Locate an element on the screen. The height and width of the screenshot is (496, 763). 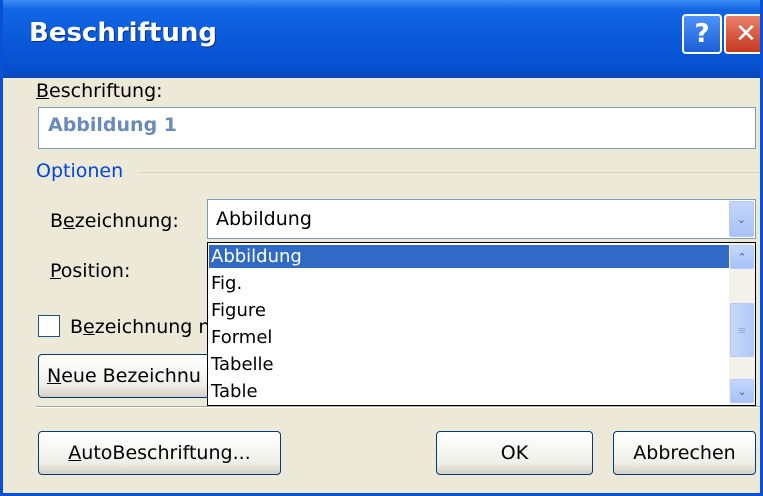
scrollbar-thumb: ≡ is located at coordinates (742, 330).